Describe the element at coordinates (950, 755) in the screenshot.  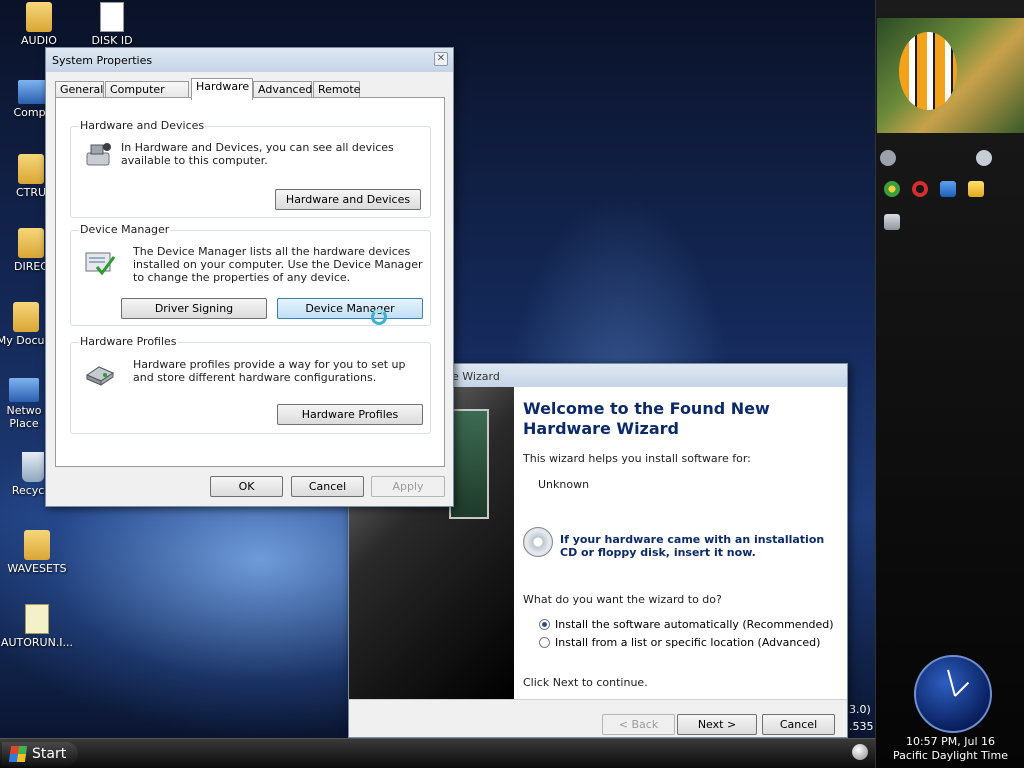
I see `clock-timezone: Pacific Daylight Time` at that location.